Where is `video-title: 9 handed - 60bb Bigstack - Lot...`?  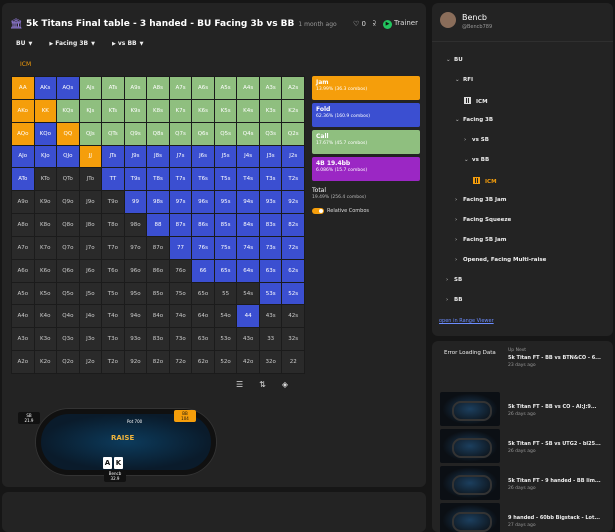
video-title: 9 handed - 60bb Bigstack - Lot... is located at coordinates (554, 518).